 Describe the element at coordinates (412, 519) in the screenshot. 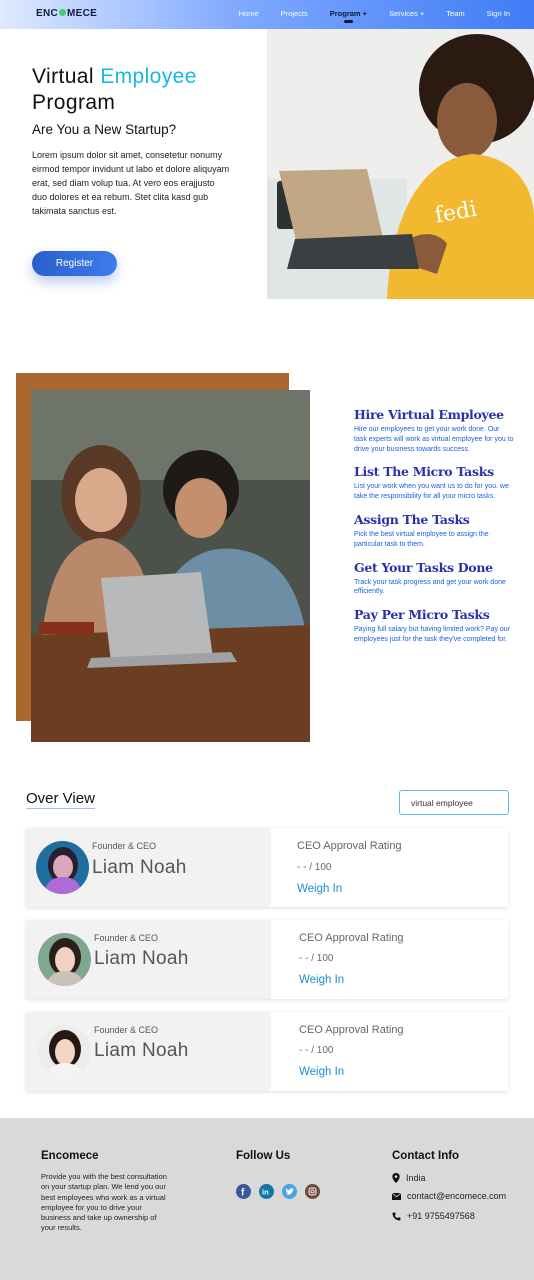

I see `step-title-assign: Assign The Tasks` at that location.